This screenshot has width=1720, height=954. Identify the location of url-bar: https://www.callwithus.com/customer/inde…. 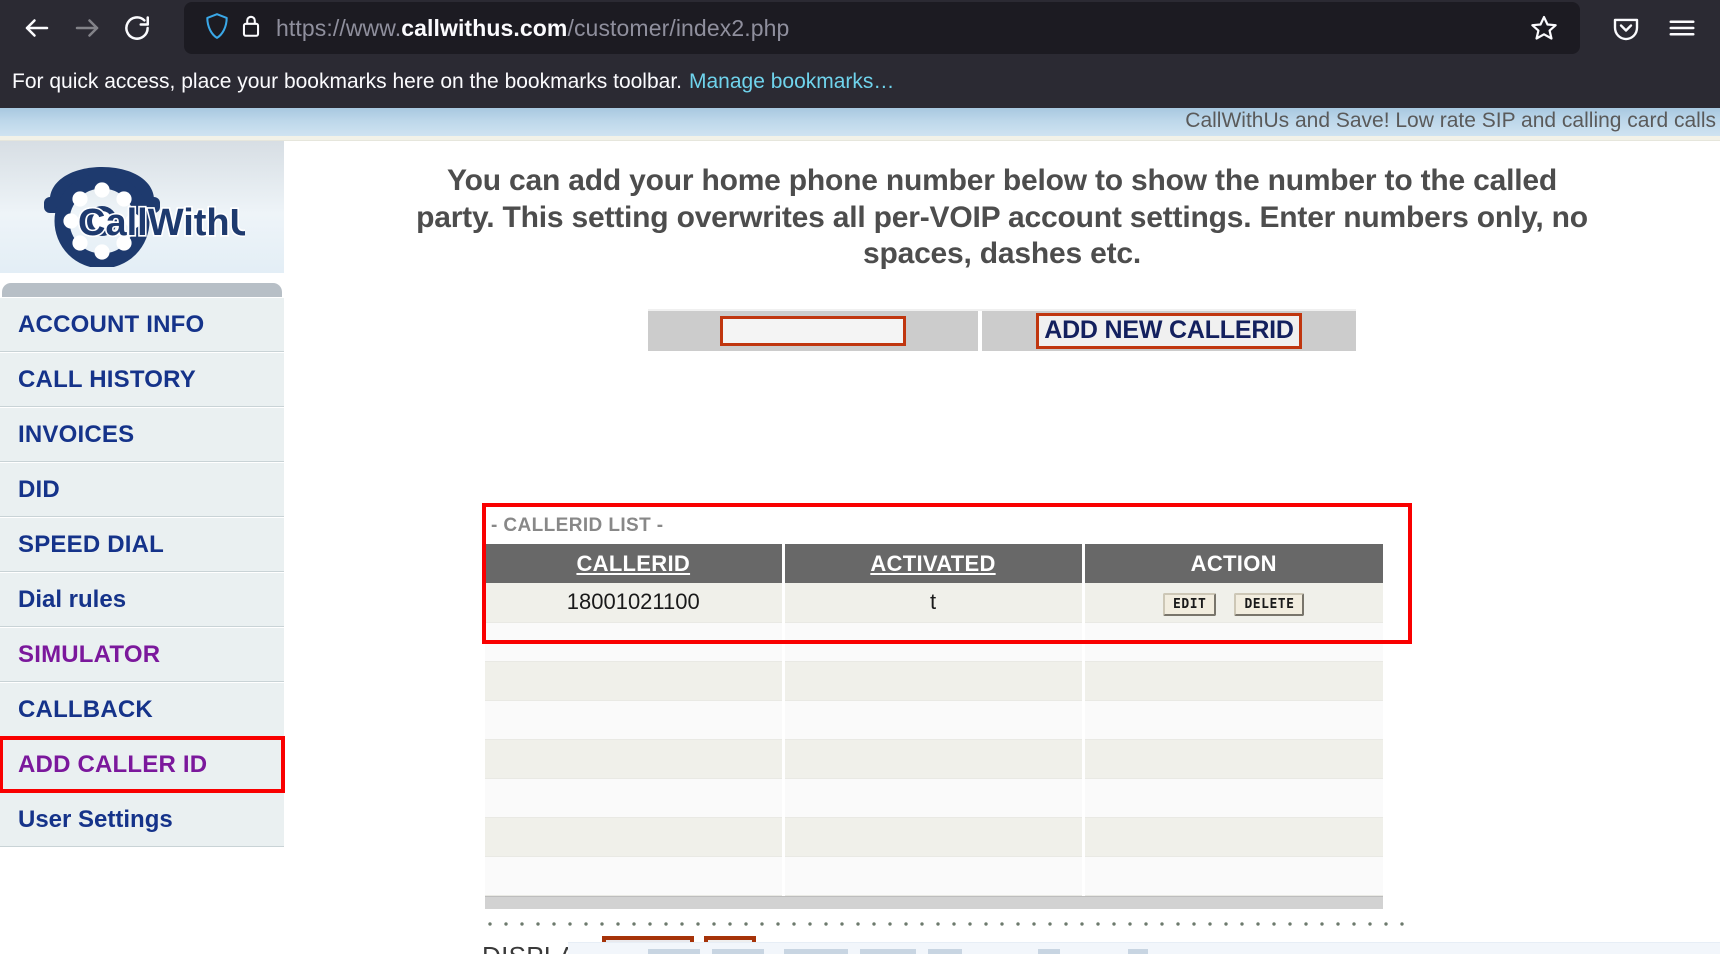
(882, 28).